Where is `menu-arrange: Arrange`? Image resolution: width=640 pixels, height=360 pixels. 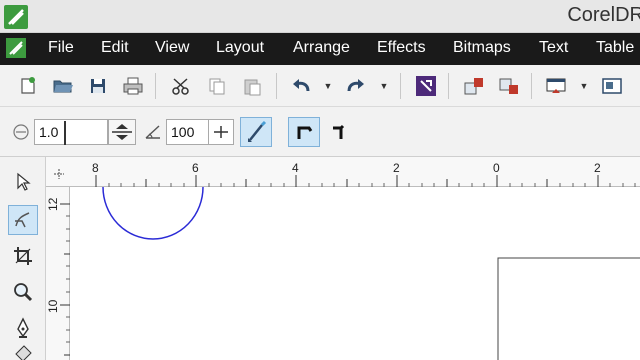 menu-arrange: Arrange is located at coordinates (321, 48).